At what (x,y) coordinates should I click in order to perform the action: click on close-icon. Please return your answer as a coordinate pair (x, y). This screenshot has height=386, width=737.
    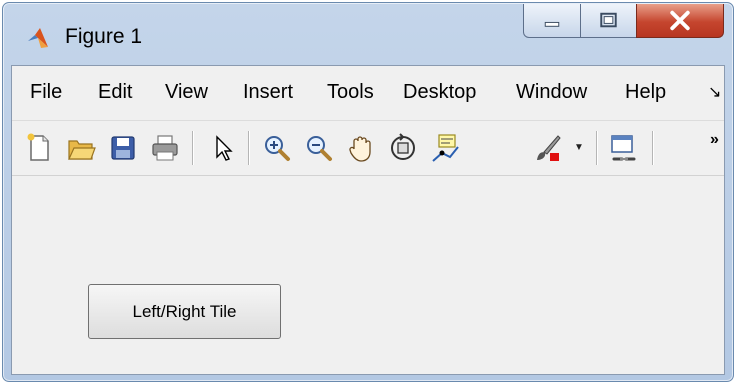
    Looking at the image, I should click on (680, 20).